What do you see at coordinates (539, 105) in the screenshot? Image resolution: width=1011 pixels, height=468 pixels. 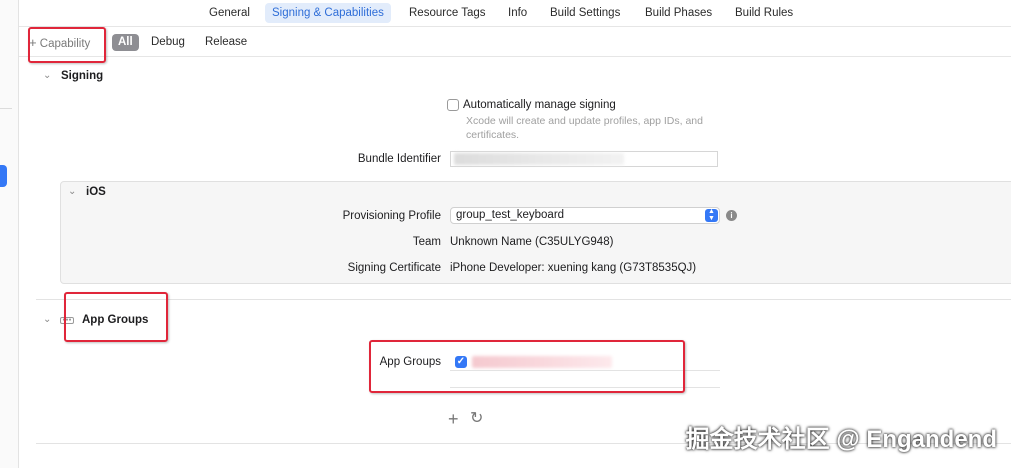 I see `auto-manage-signing-label: Automatically manage signing` at bounding box center [539, 105].